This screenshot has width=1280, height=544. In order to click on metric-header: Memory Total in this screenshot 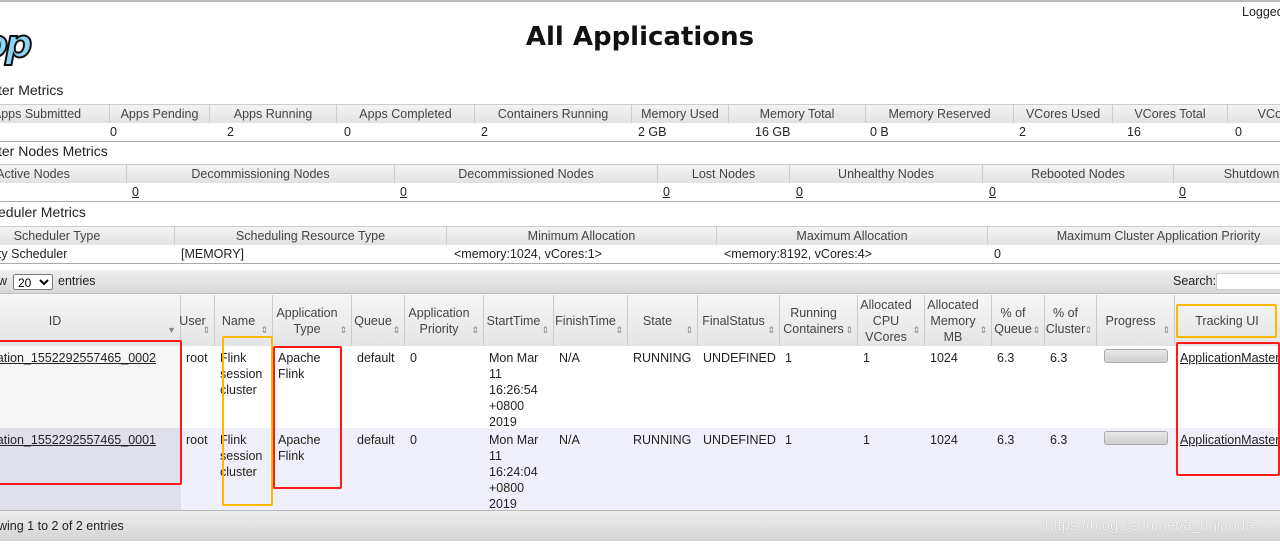, I will do `click(797, 113)`.